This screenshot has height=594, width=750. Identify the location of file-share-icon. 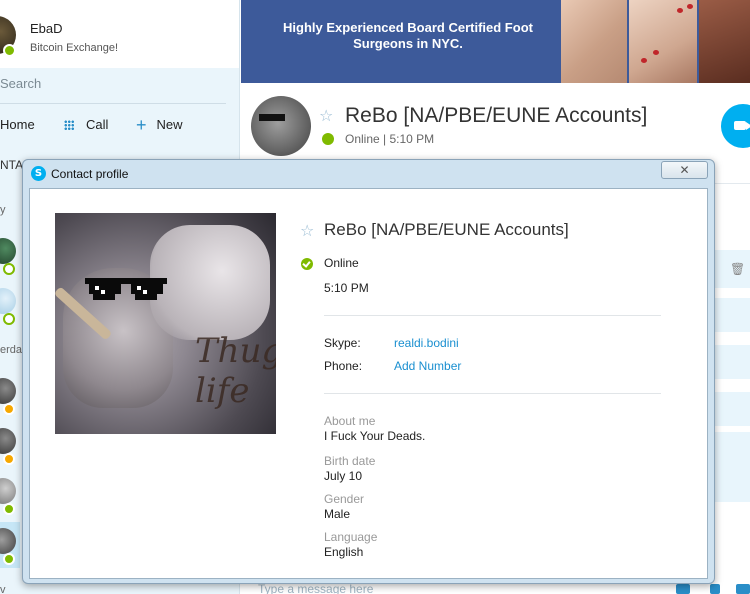
(715, 589).